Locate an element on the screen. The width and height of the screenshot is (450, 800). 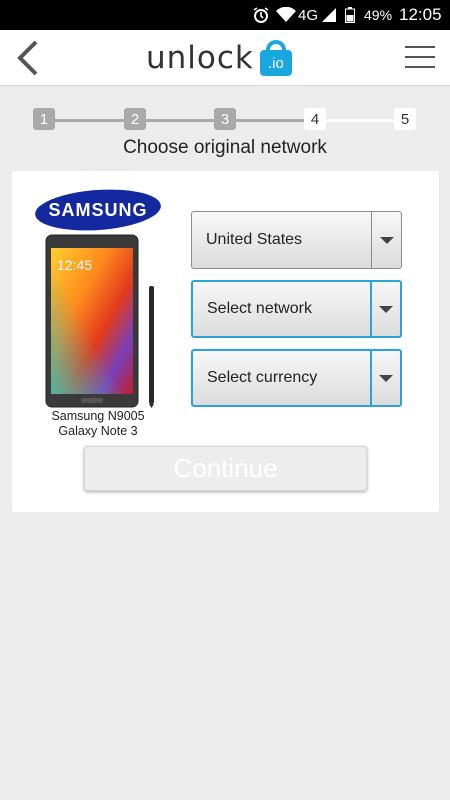
unlock-io-logo: unlock .io is located at coordinates (220, 58).